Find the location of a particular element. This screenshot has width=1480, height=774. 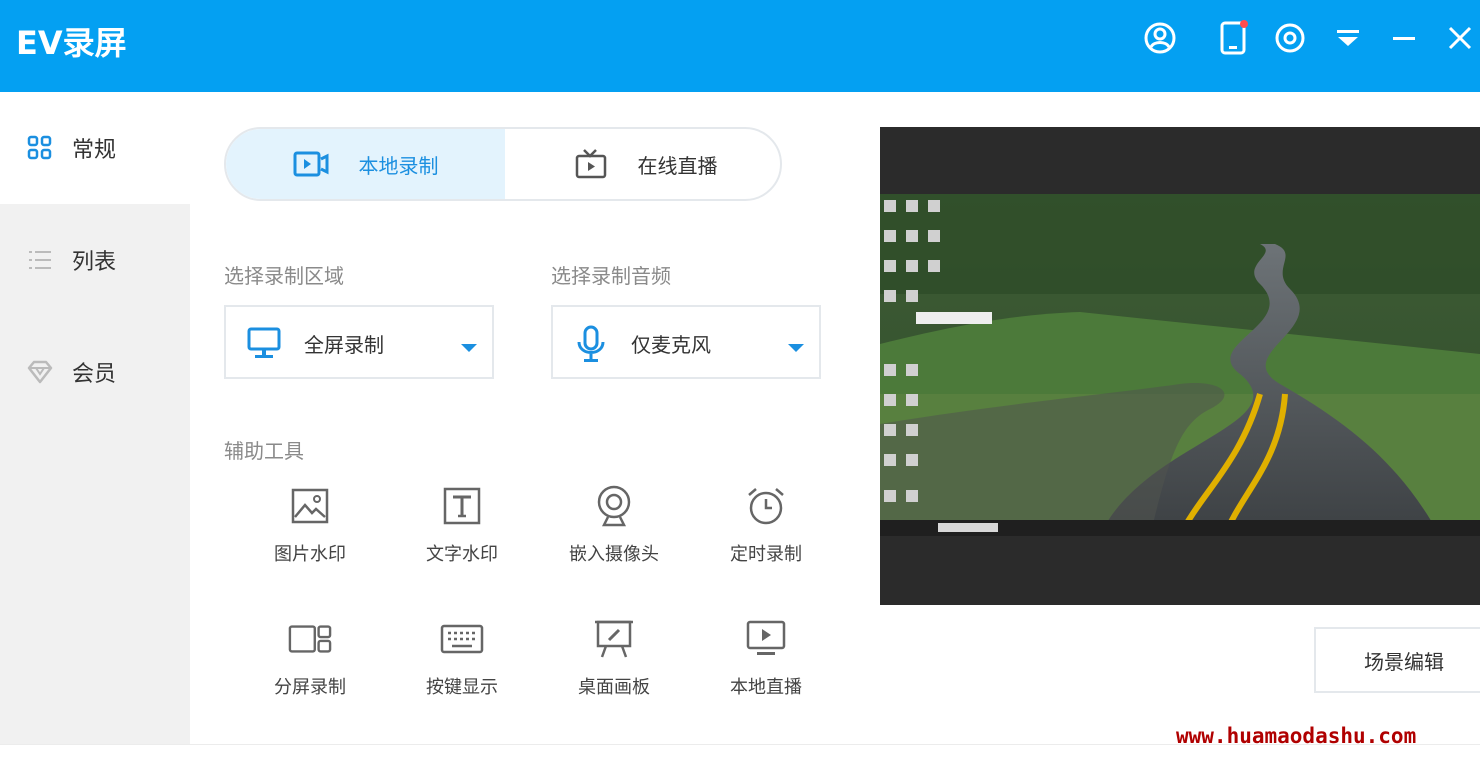

tab-label: 本地录制 is located at coordinates (398, 165).